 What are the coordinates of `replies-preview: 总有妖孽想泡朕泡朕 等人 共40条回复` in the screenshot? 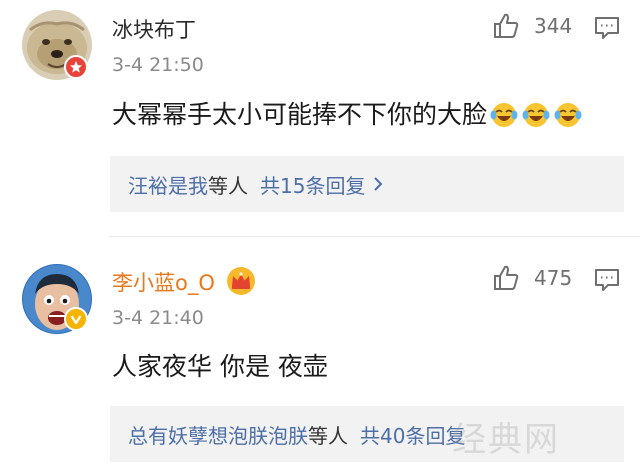 It's located at (367, 434).